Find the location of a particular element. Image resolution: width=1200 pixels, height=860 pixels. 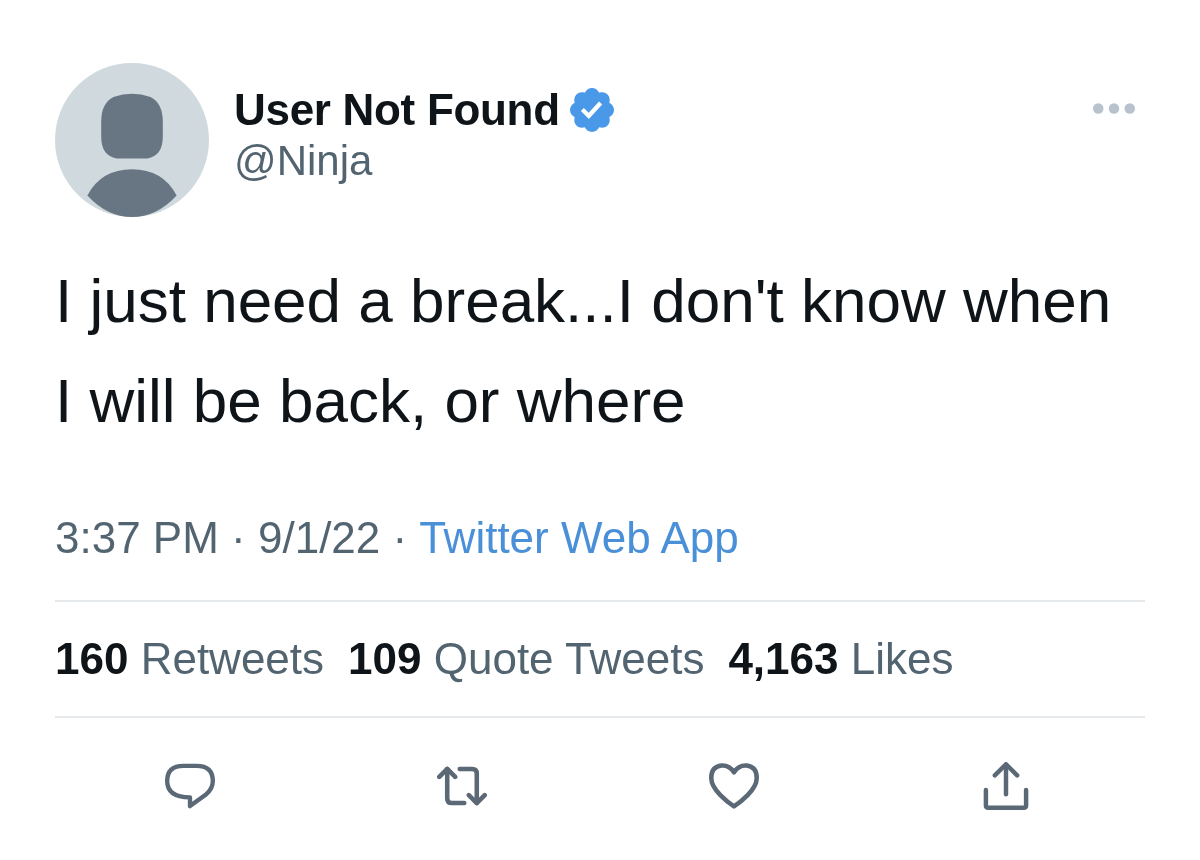

timestamp: 3:37 PM · 9/1/22 · is located at coordinates (231, 538).